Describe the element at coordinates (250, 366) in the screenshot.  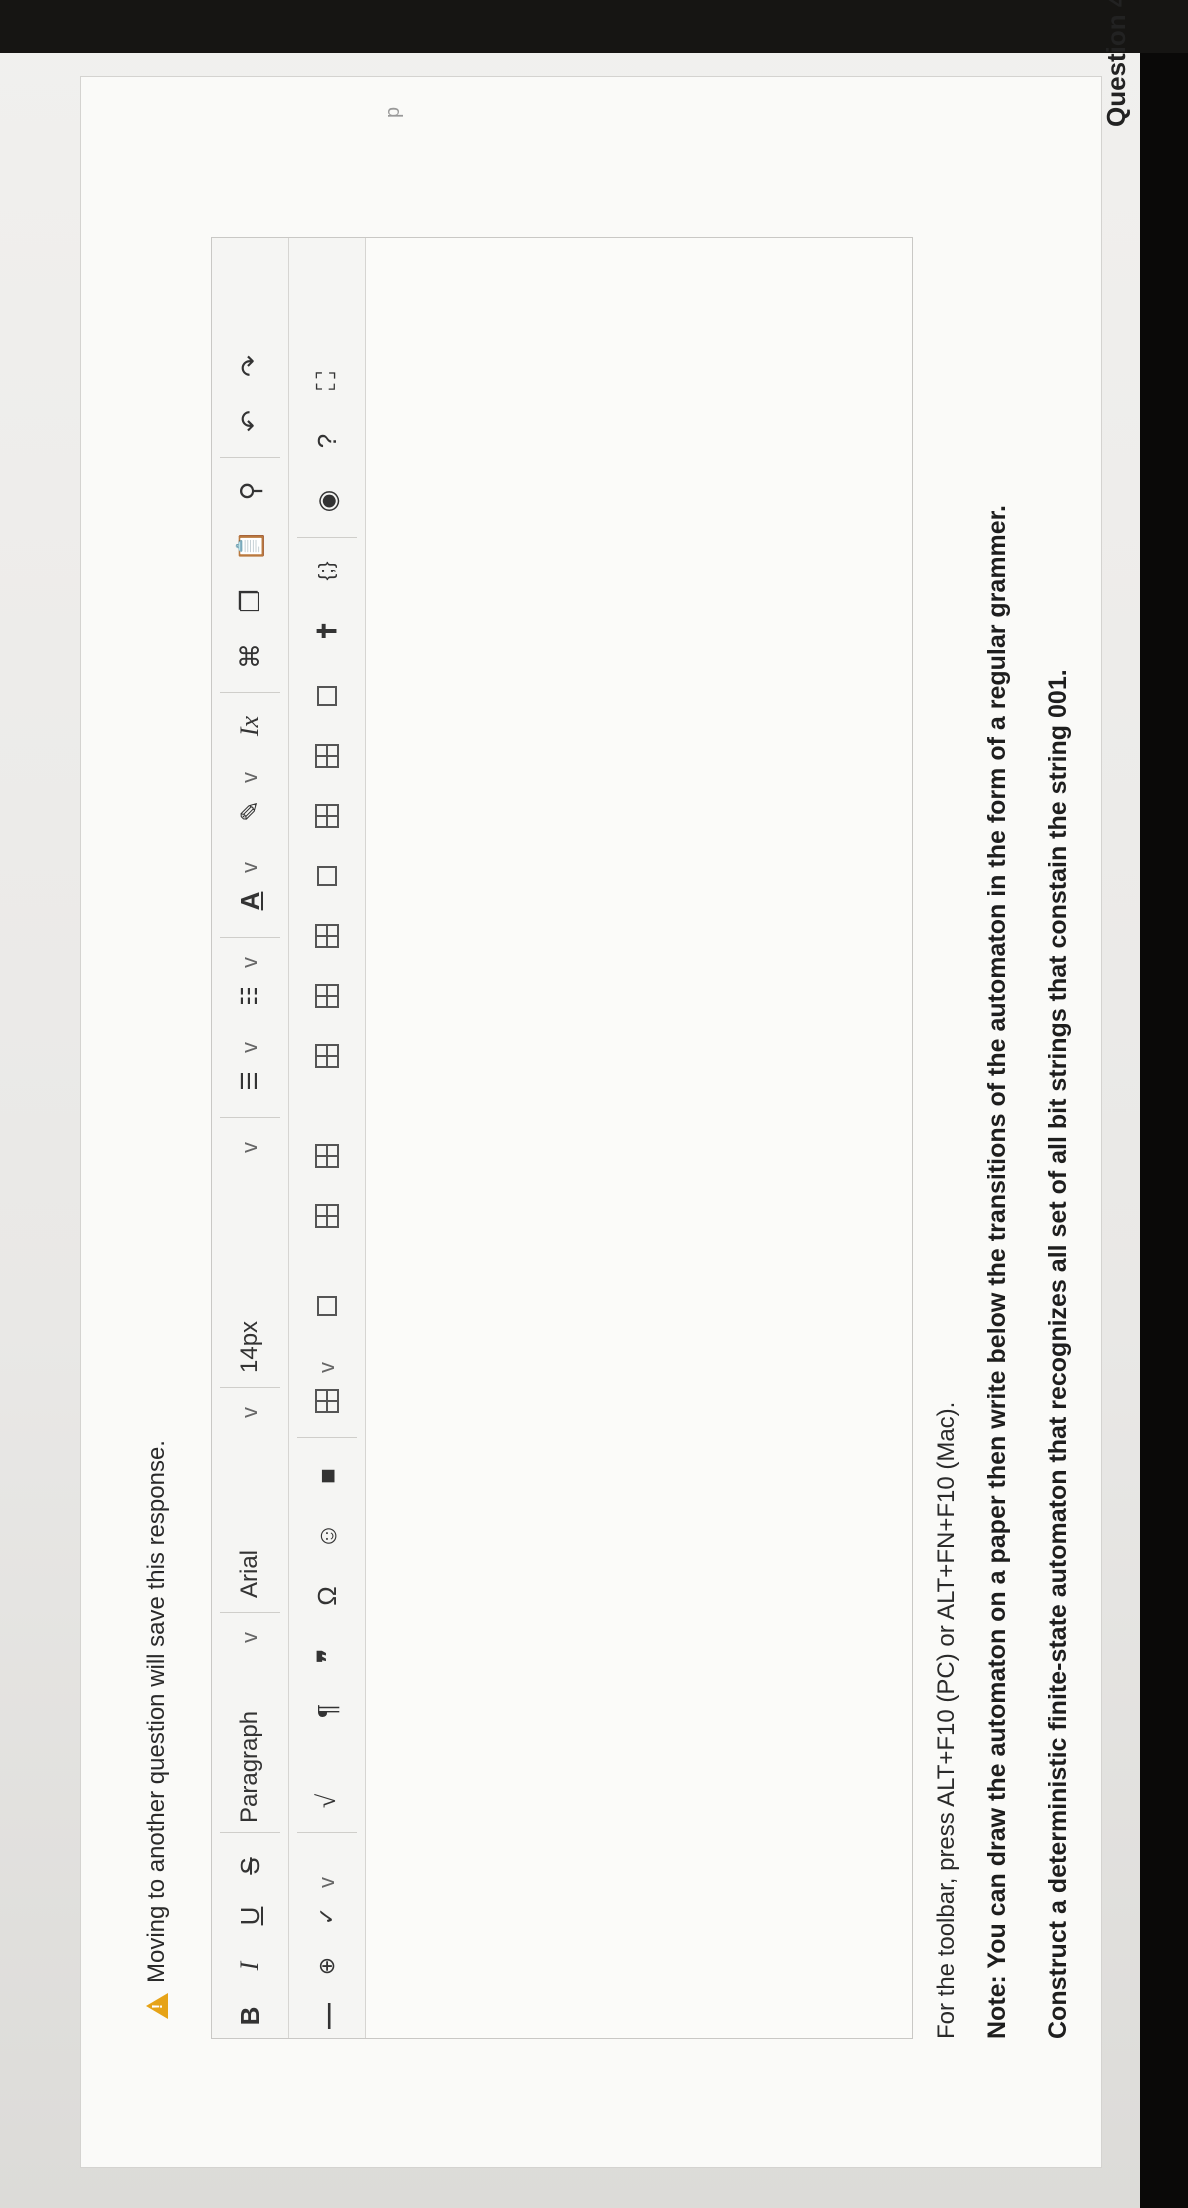
I see `redo-icon: ↷` at that location.